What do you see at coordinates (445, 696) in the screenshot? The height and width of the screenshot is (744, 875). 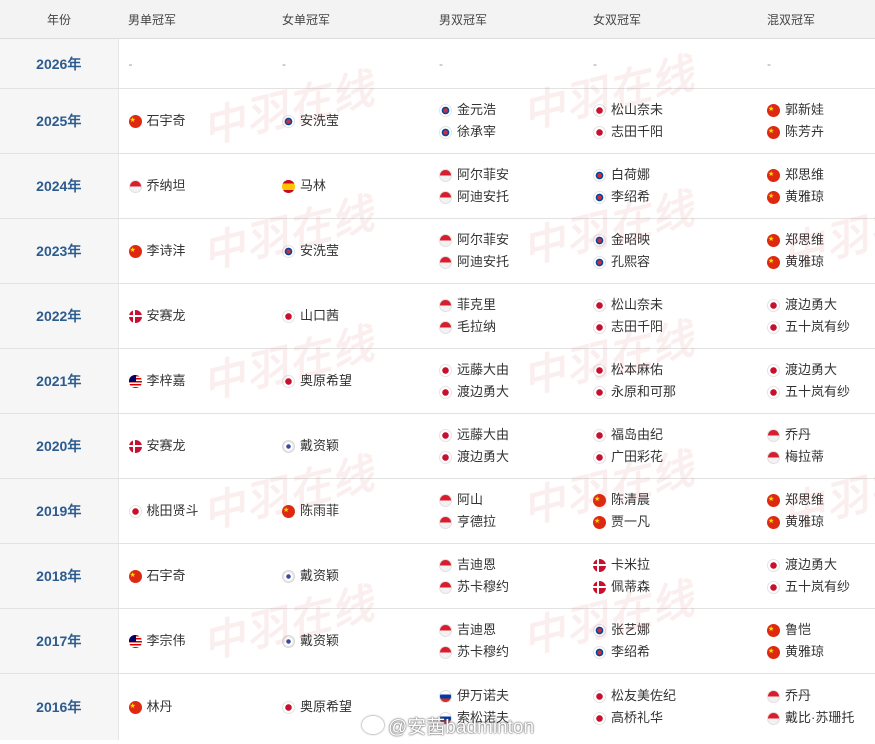 I see `ru-flag-icon` at bounding box center [445, 696].